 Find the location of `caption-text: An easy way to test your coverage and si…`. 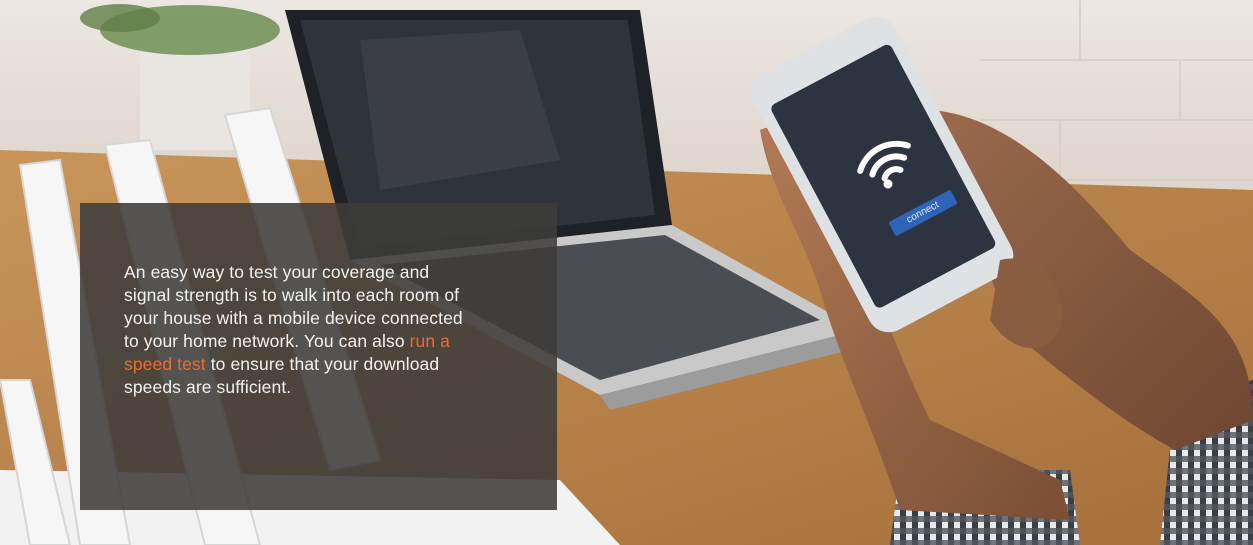

caption-text: An easy way to test your coverage and si… is located at coordinates (294, 330).